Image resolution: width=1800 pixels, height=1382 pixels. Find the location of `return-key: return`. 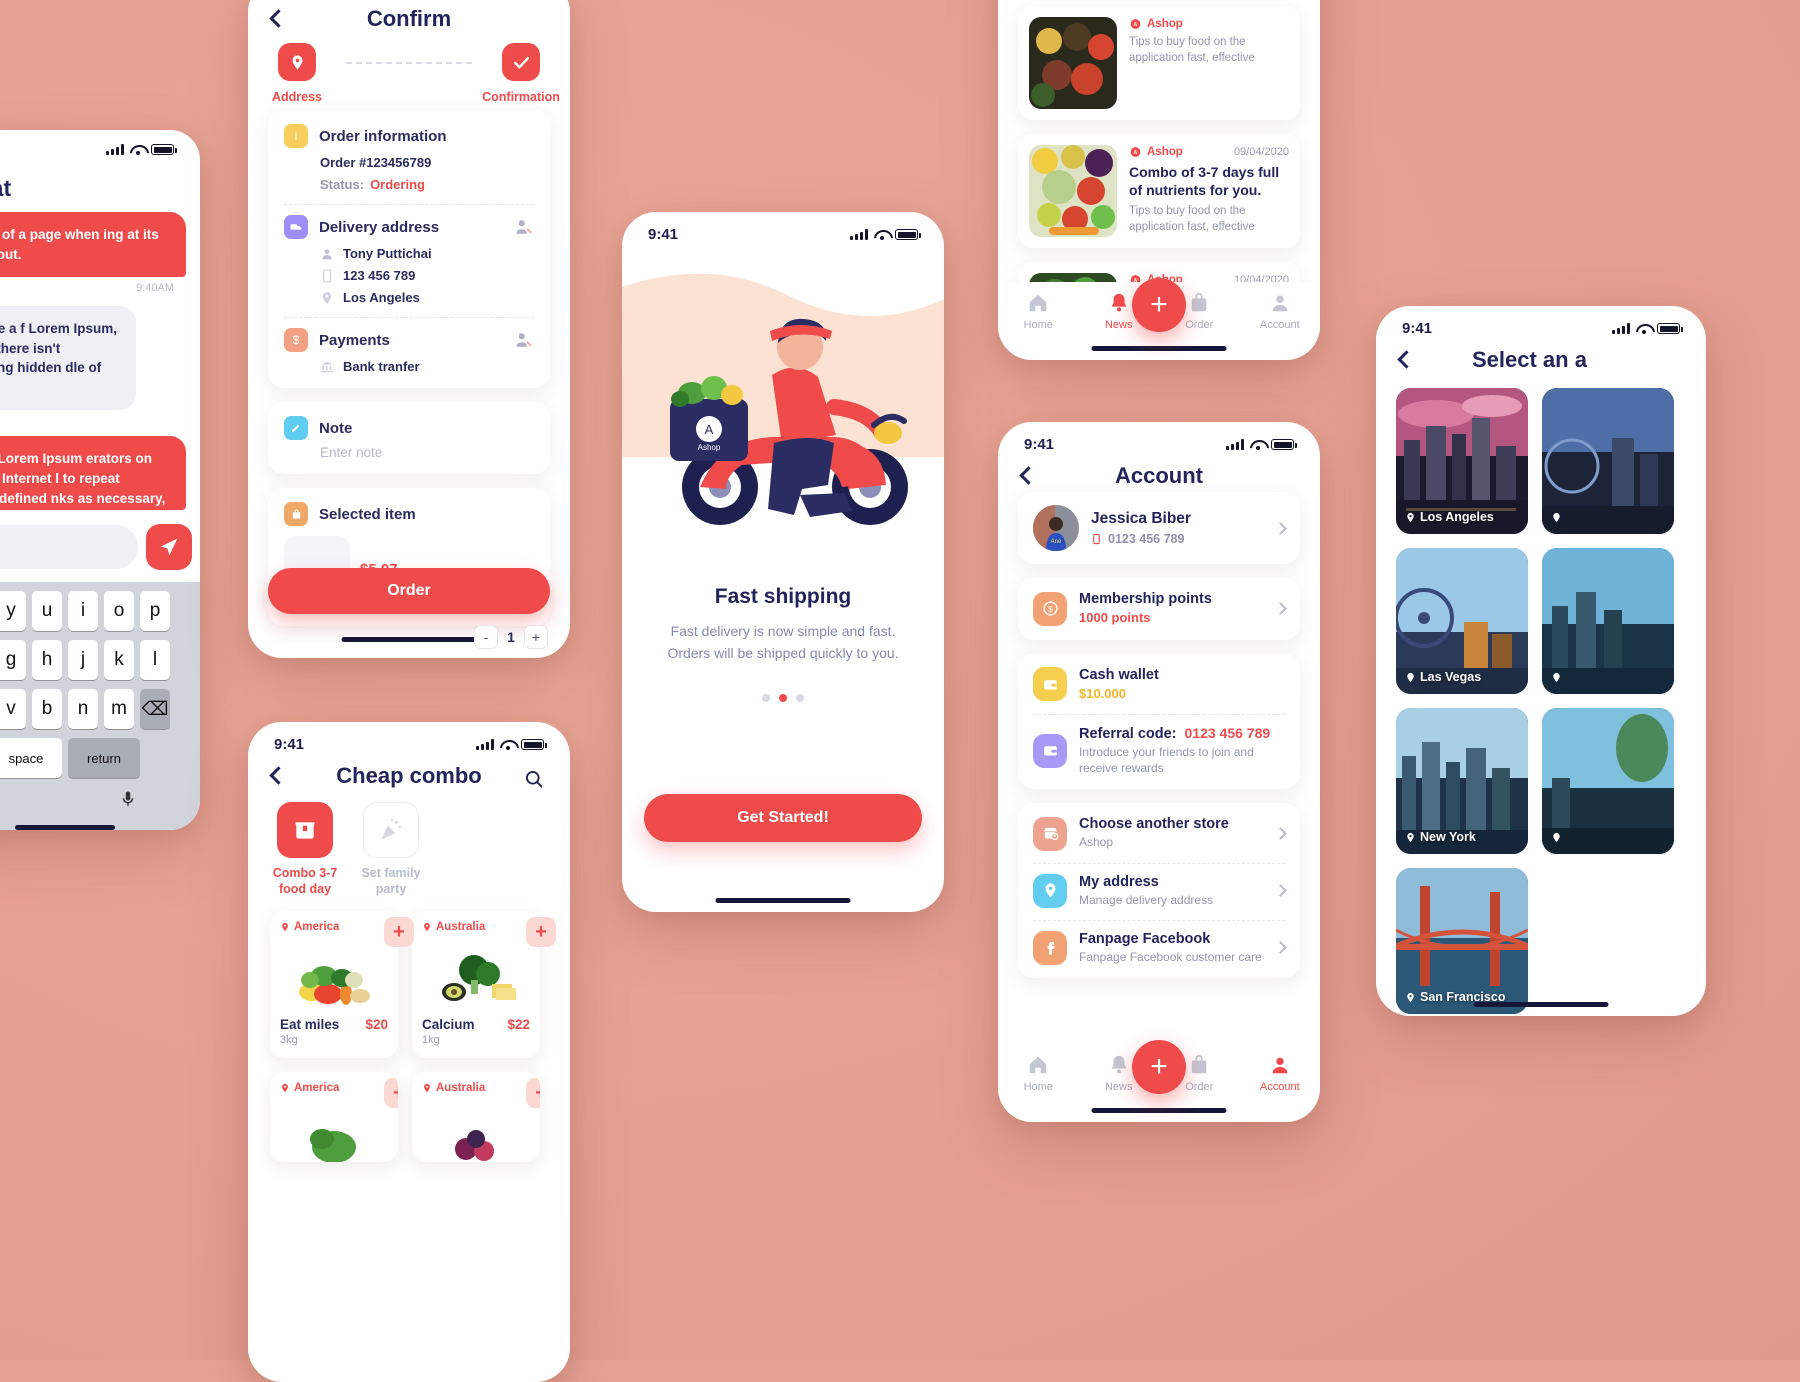

return-key: return is located at coordinates (104, 758).